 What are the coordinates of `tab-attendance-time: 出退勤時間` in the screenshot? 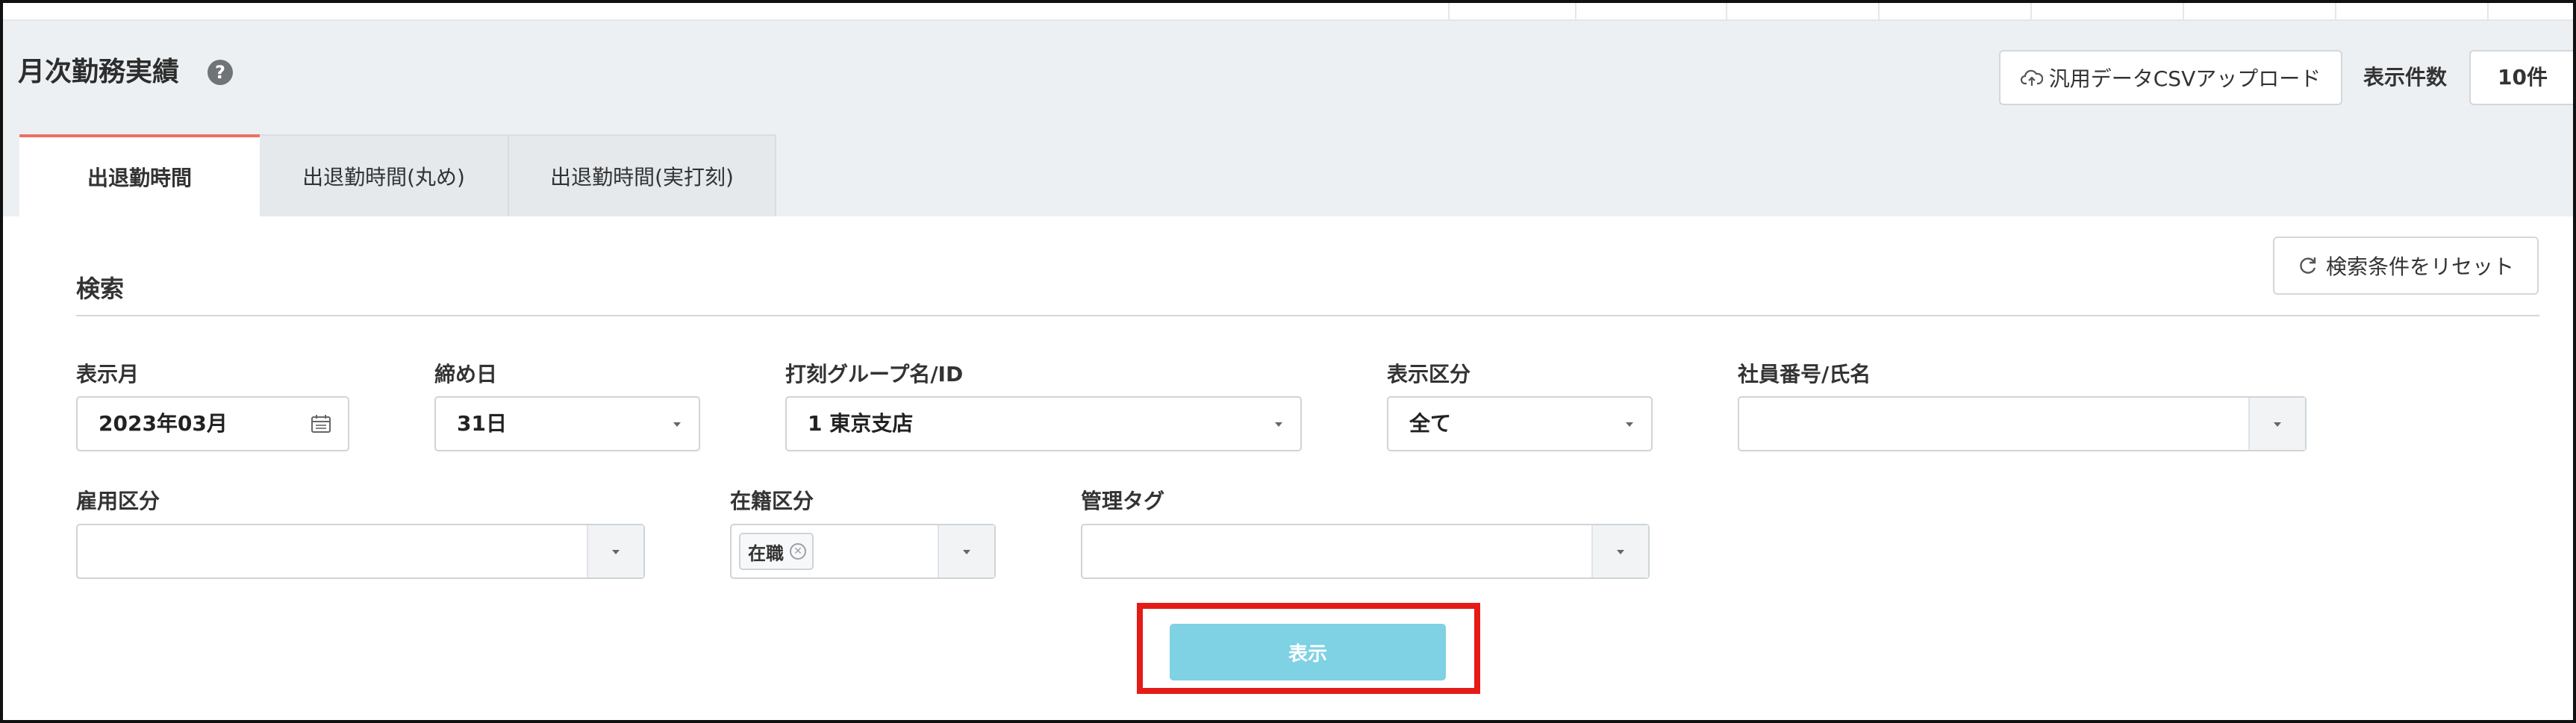 It's located at (139, 175).